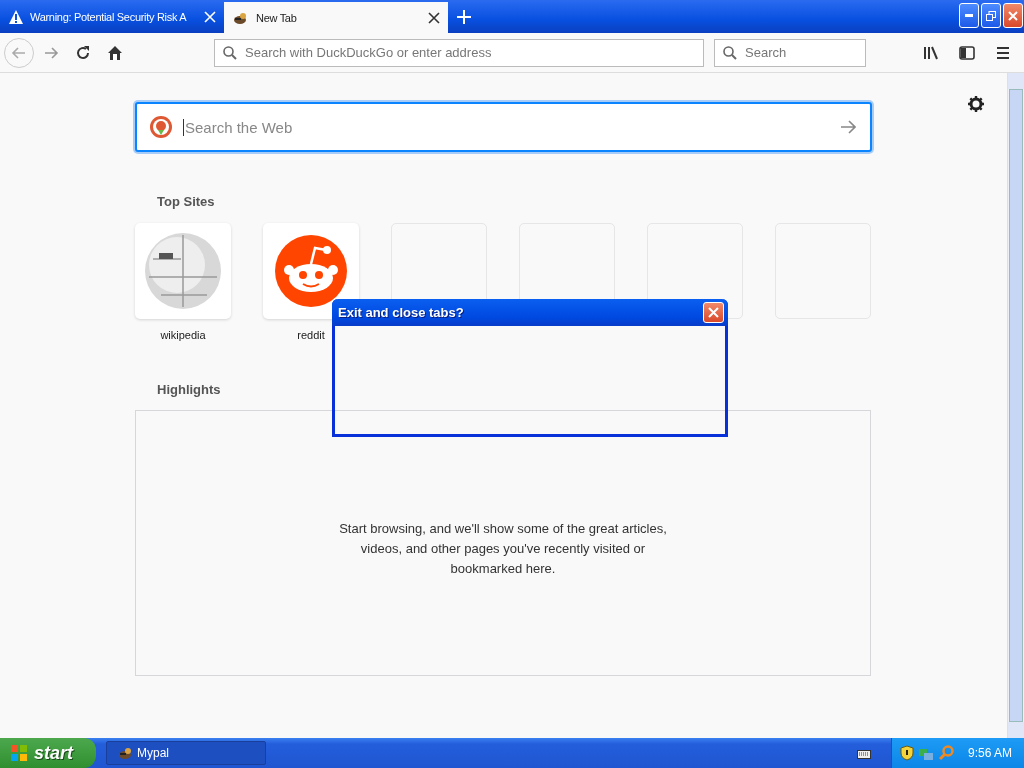 The image size is (1024, 768). What do you see at coordinates (48, 753) in the screenshot?
I see `start-button: start` at bounding box center [48, 753].